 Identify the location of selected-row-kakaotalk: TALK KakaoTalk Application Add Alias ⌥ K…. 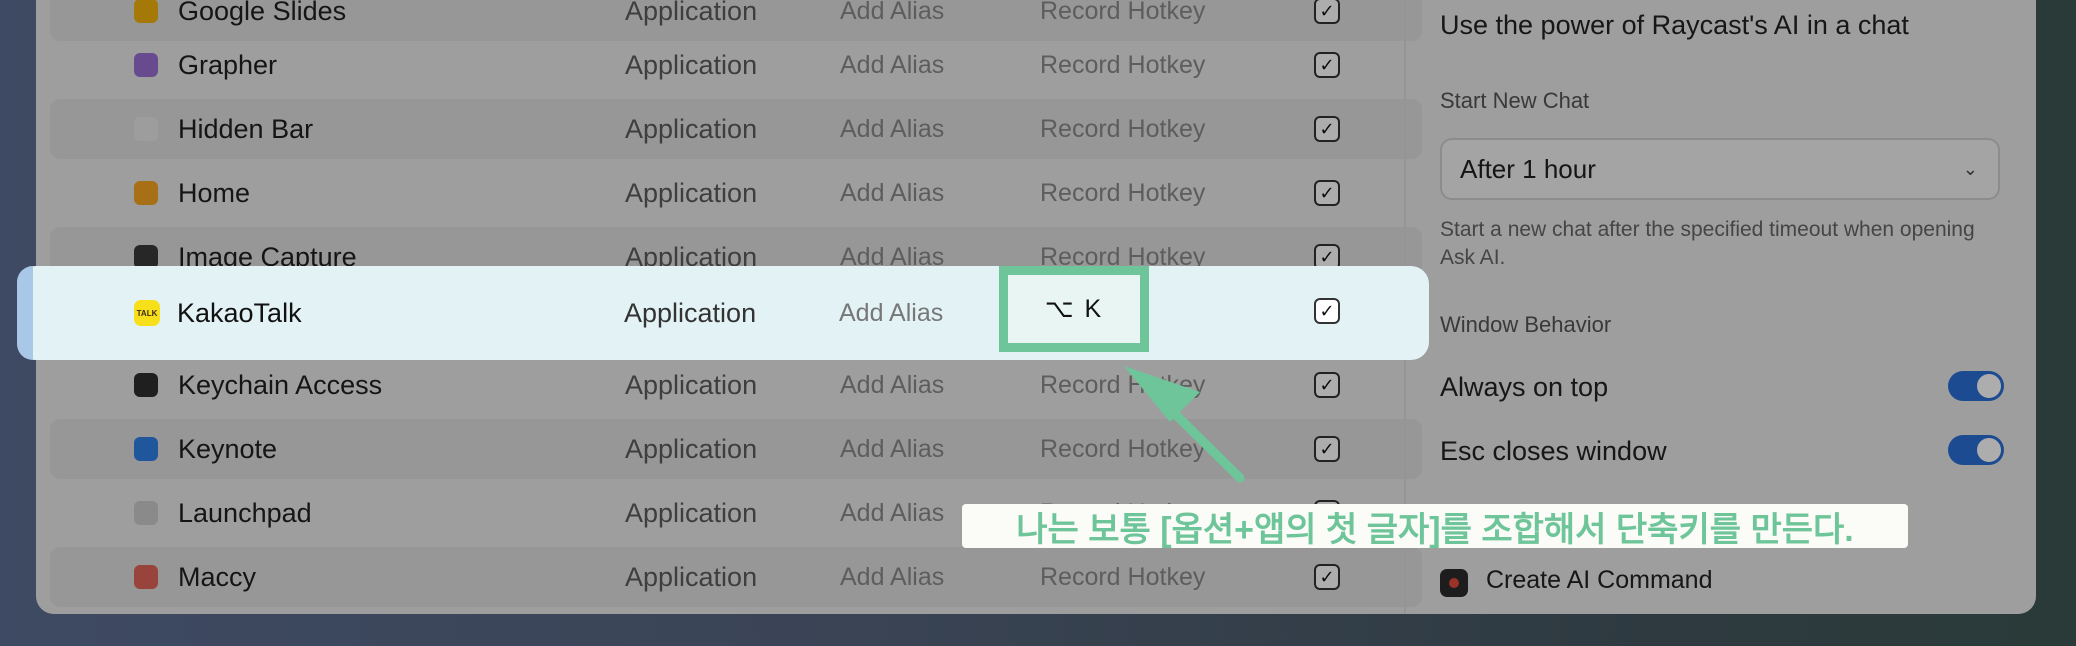
(723, 313).